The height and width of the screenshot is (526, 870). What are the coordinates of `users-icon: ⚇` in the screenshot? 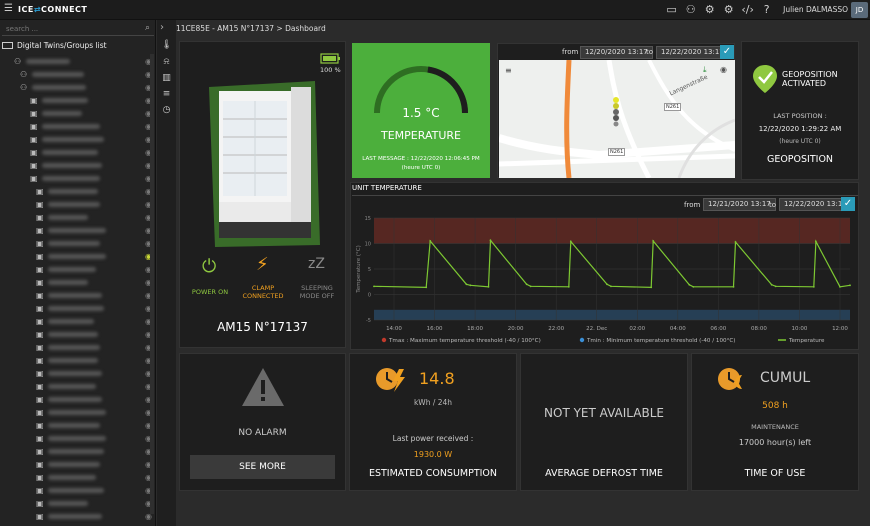 It's located at (690, 9).